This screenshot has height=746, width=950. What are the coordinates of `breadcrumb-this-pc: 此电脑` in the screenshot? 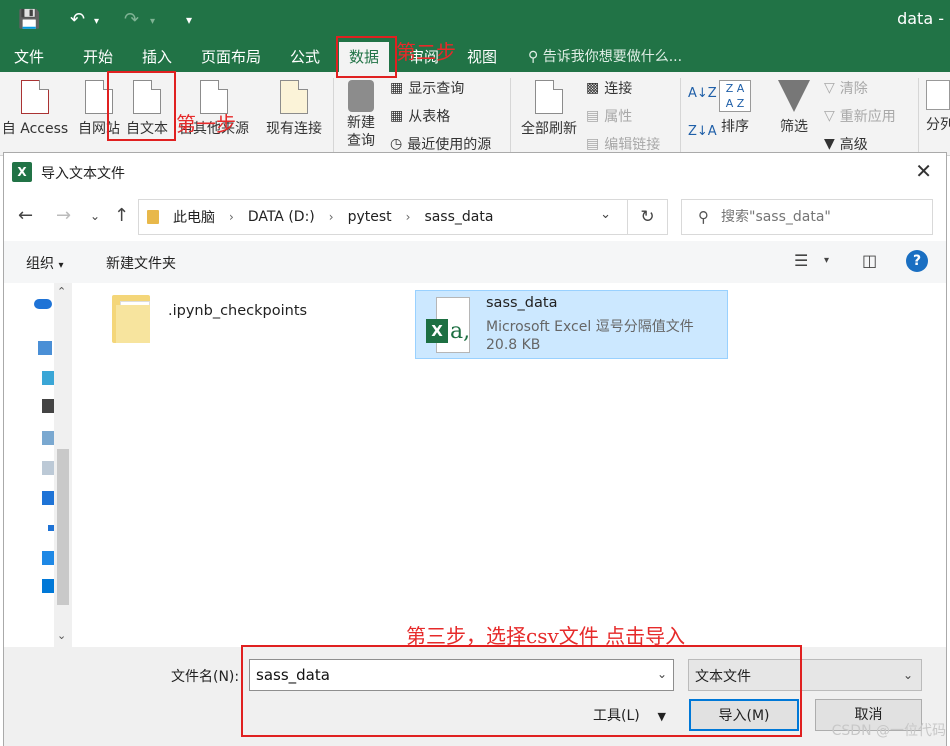 It's located at (194, 217).